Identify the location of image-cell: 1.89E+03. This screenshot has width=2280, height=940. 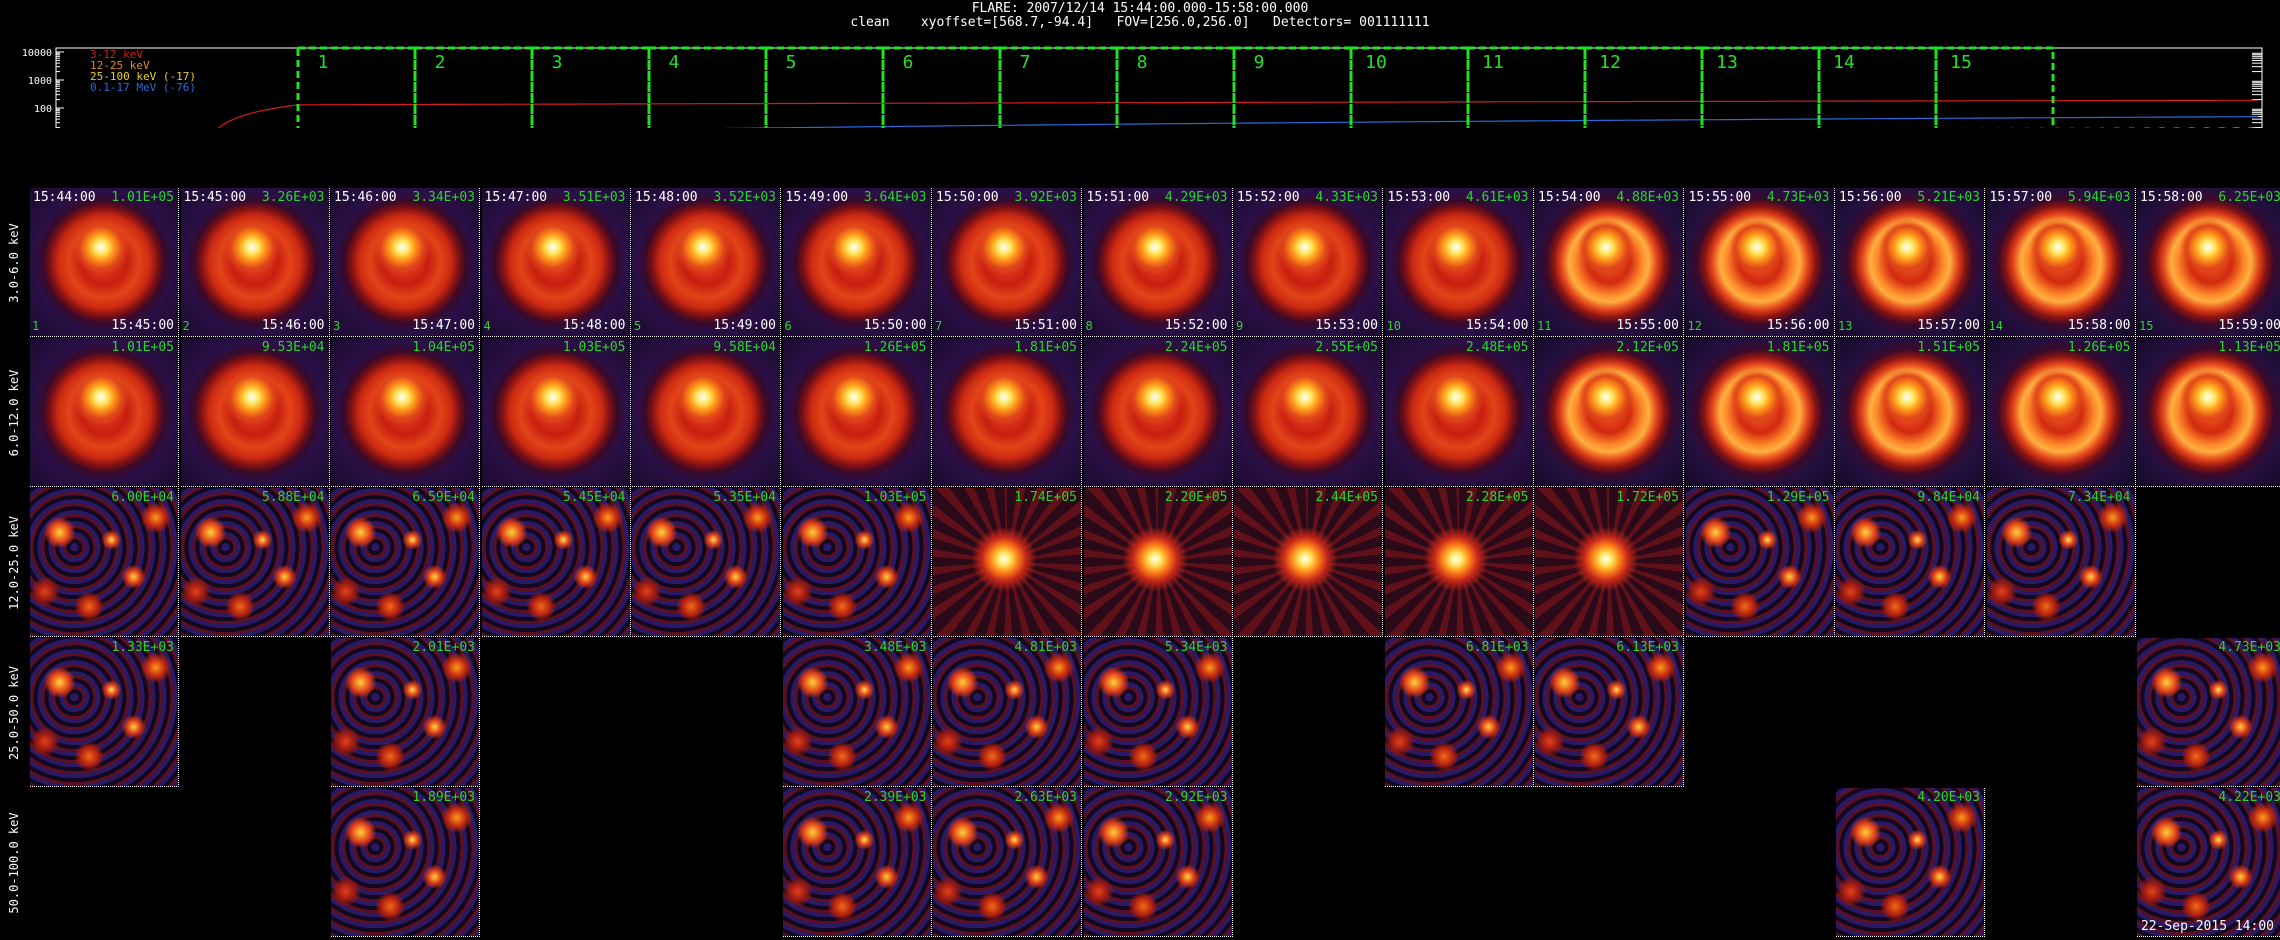
(405, 862).